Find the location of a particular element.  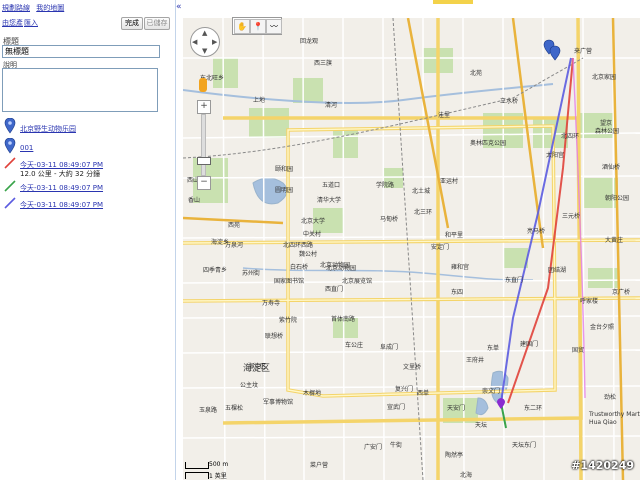

map-label: 北四环 is located at coordinates (570, 136).